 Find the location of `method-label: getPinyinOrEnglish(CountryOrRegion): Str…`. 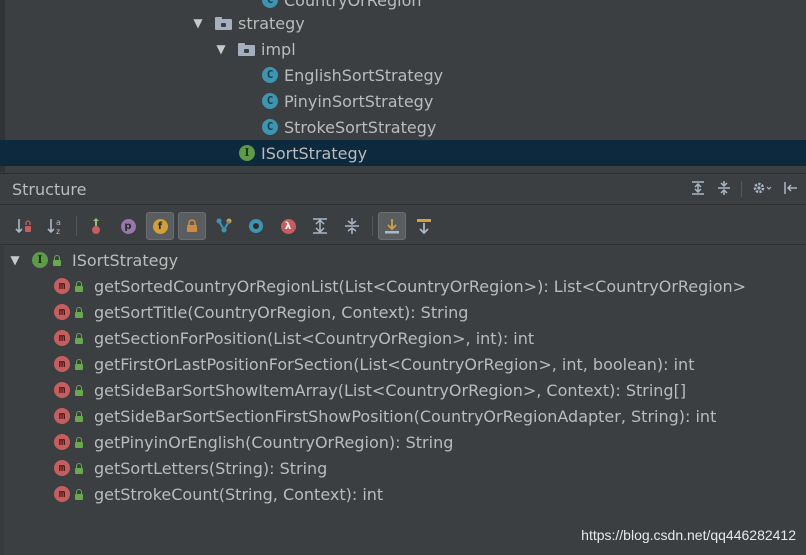

method-label: getPinyinOrEnglish(CountryOrRegion): Str… is located at coordinates (274, 442).